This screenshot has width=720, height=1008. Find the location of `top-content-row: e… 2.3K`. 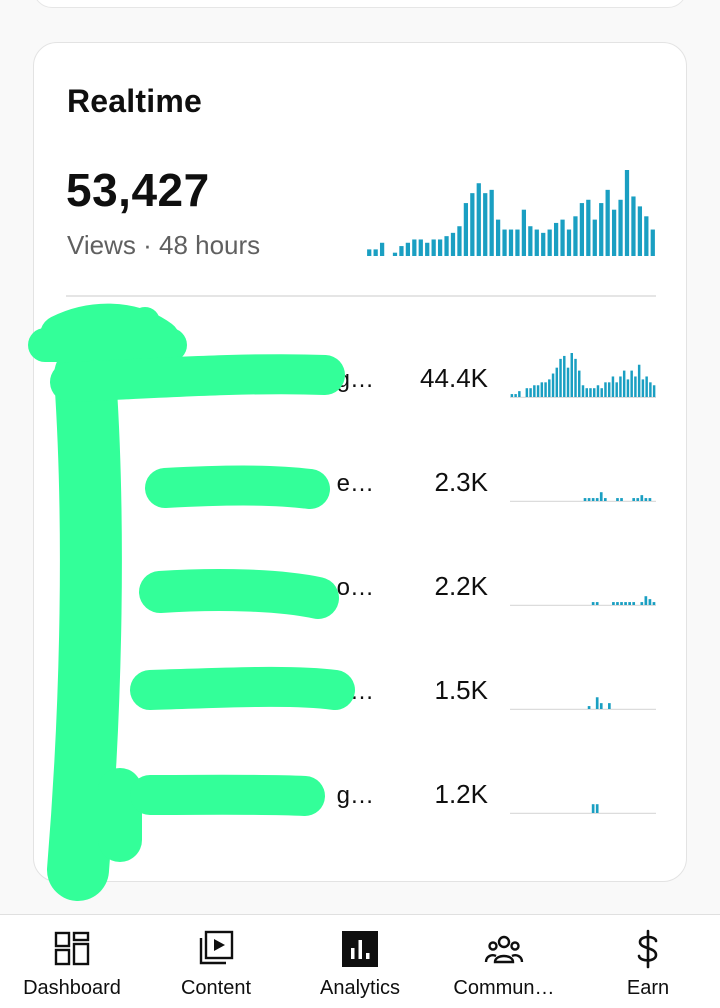

top-content-row: e… 2.3K is located at coordinates (361, 482).